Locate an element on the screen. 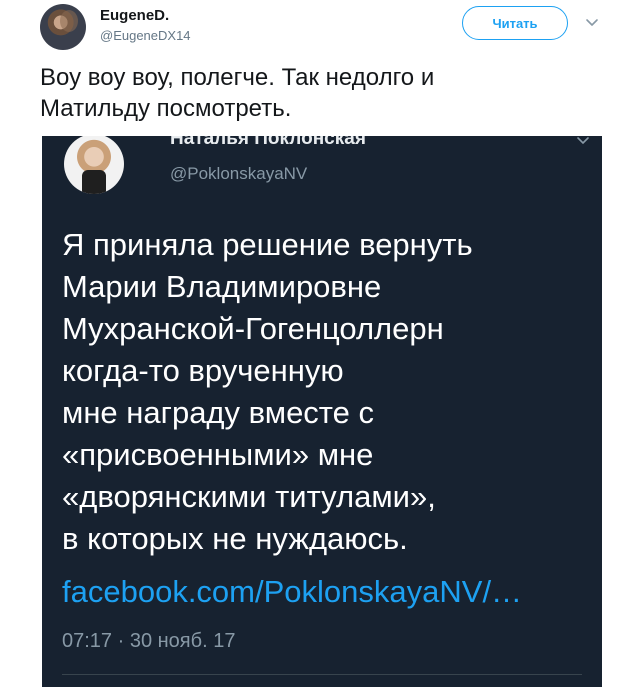 The height and width of the screenshot is (687, 641). author-display-name: EugeneD. is located at coordinates (134, 15).